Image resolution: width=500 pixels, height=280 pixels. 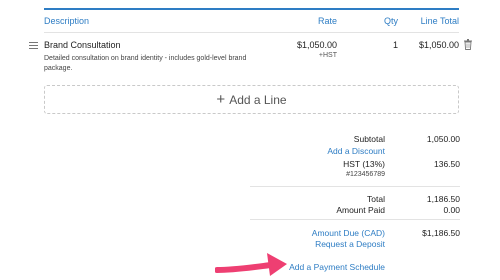 What do you see at coordinates (251, 32) in the screenshot?
I see `header-divider` at bounding box center [251, 32].